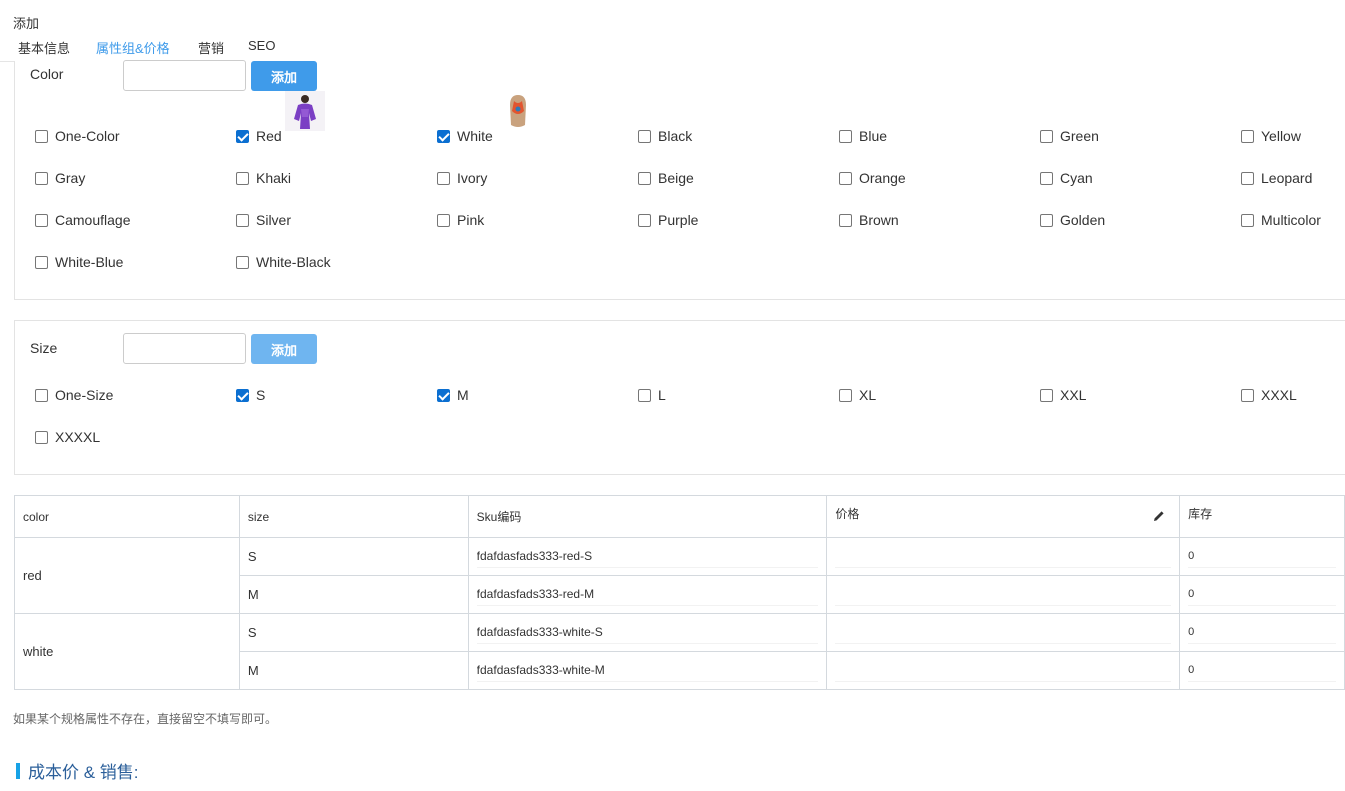 The image size is (1345, 791). Describe the element at coordinates (127, 516) in the screenshot. I see `header-color: color` at that location.